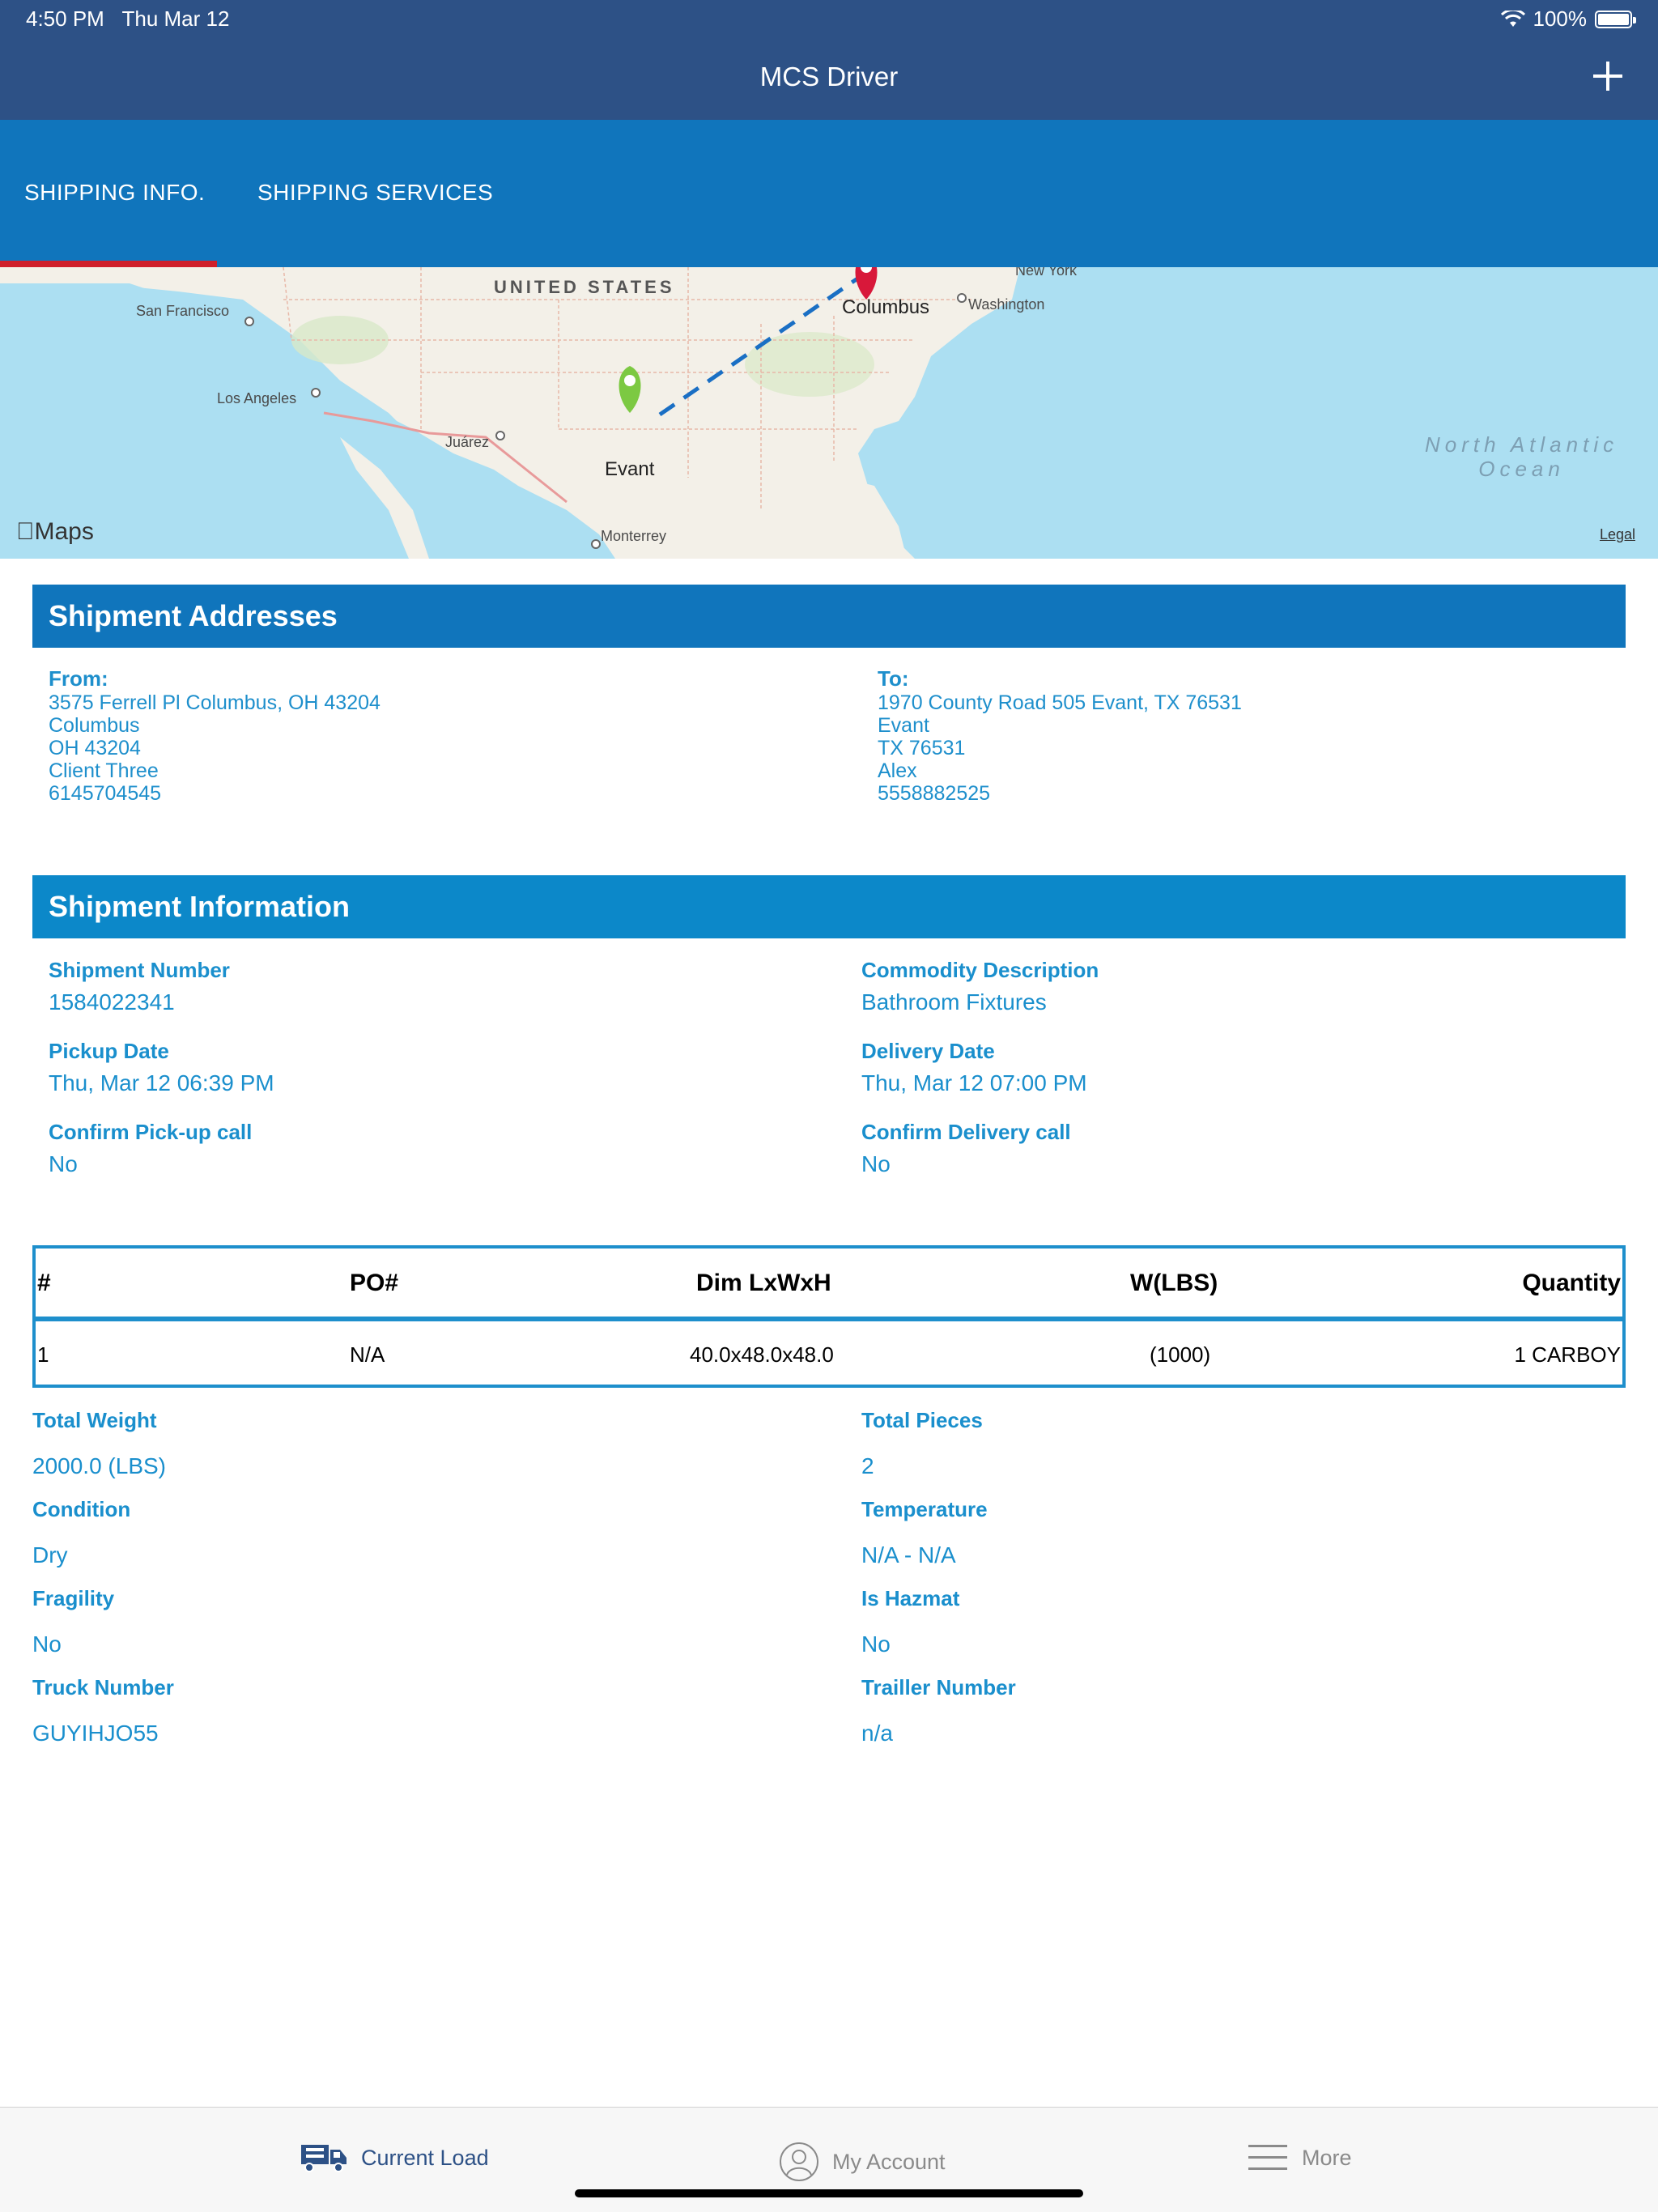 Image resolution: width=1658 pixels, height=2212 pixels. Describe the element at coordinates (95, 1733) in the screenshot. I see `truck-number-value: GUYIHJO55` at that location.